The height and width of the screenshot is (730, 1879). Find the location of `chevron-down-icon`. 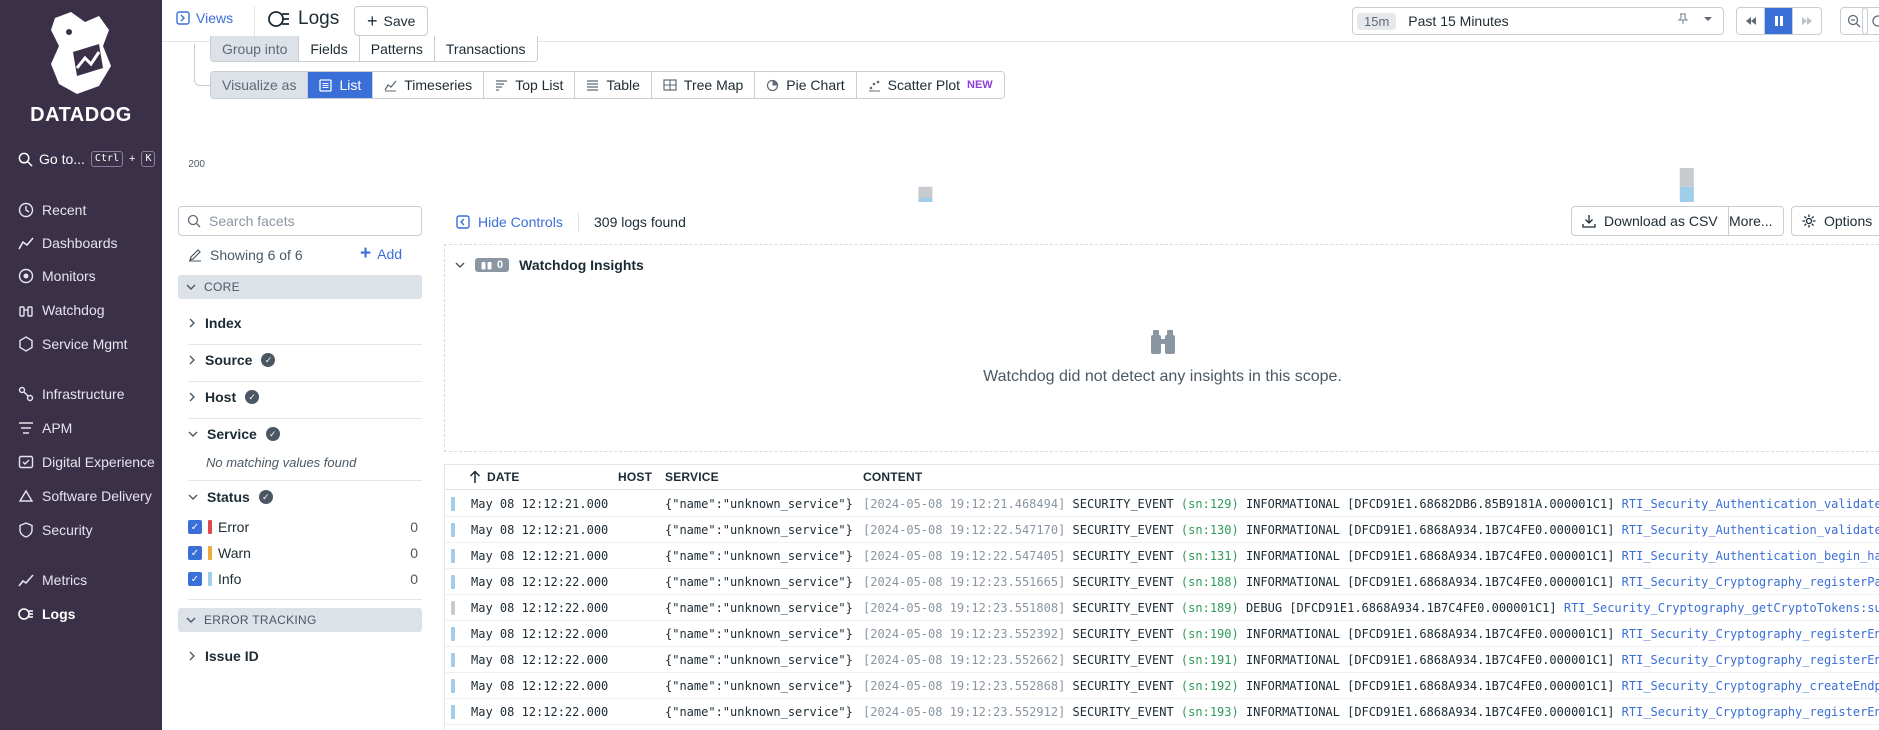

chevron-down-icon is located at coordinates (1708, 19).